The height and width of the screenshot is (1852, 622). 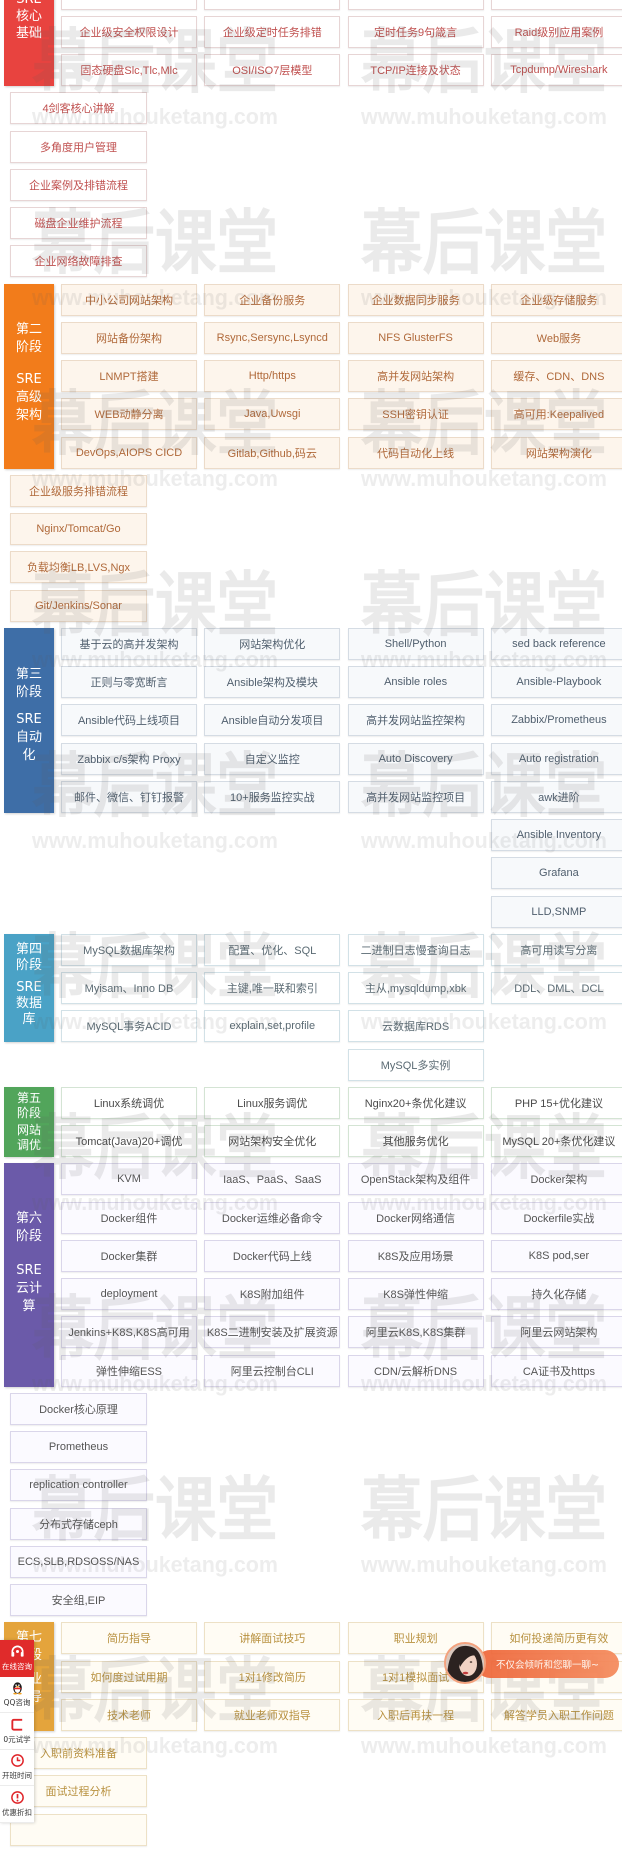 What do you see at coordinates (17, 1724) in the screenshot?
I see `free-trial-icon` at bounding box center [17, 1724].